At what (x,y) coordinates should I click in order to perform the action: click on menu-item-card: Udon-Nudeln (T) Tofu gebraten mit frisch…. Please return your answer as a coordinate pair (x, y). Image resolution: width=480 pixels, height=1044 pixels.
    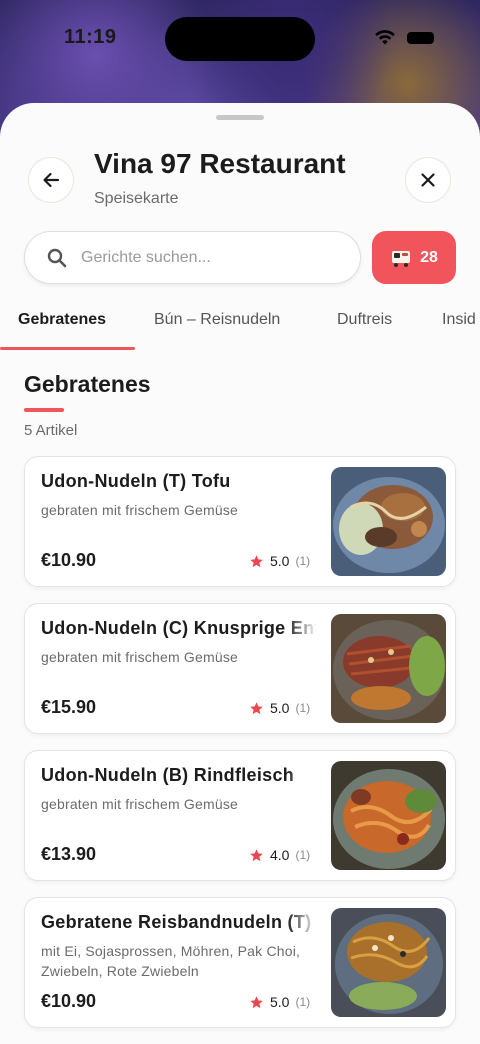
    Looking at the image, I should click on (240, 521).